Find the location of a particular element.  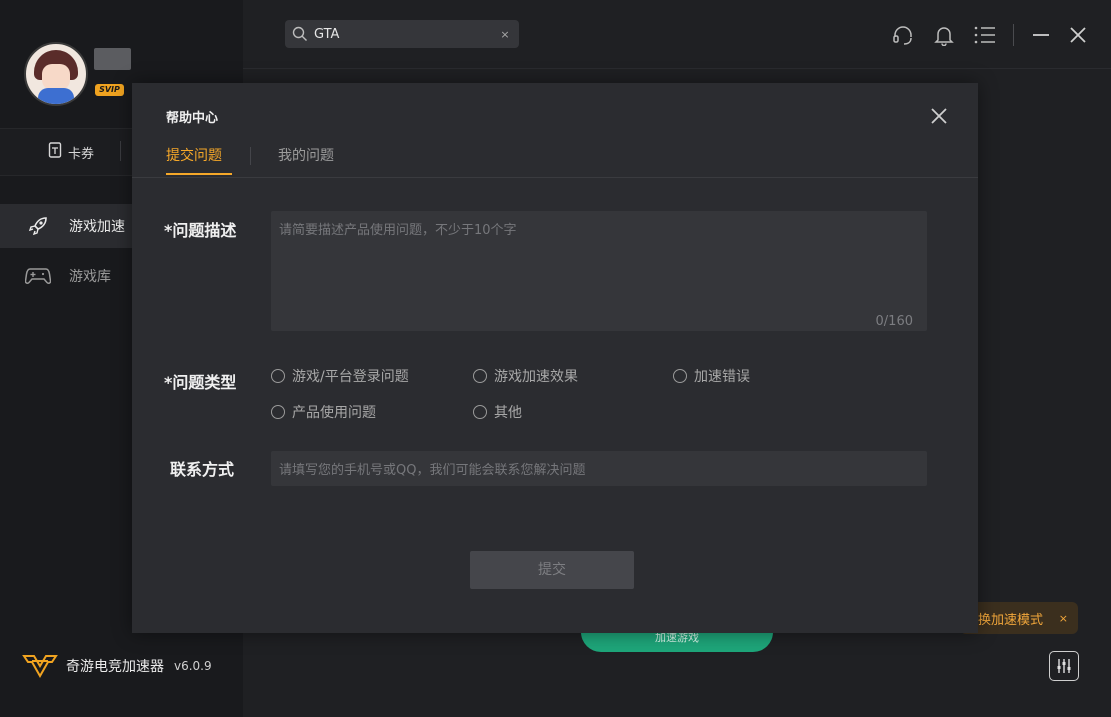

tab-my-questions: 我的问题 is located at coordinates (306, 155).